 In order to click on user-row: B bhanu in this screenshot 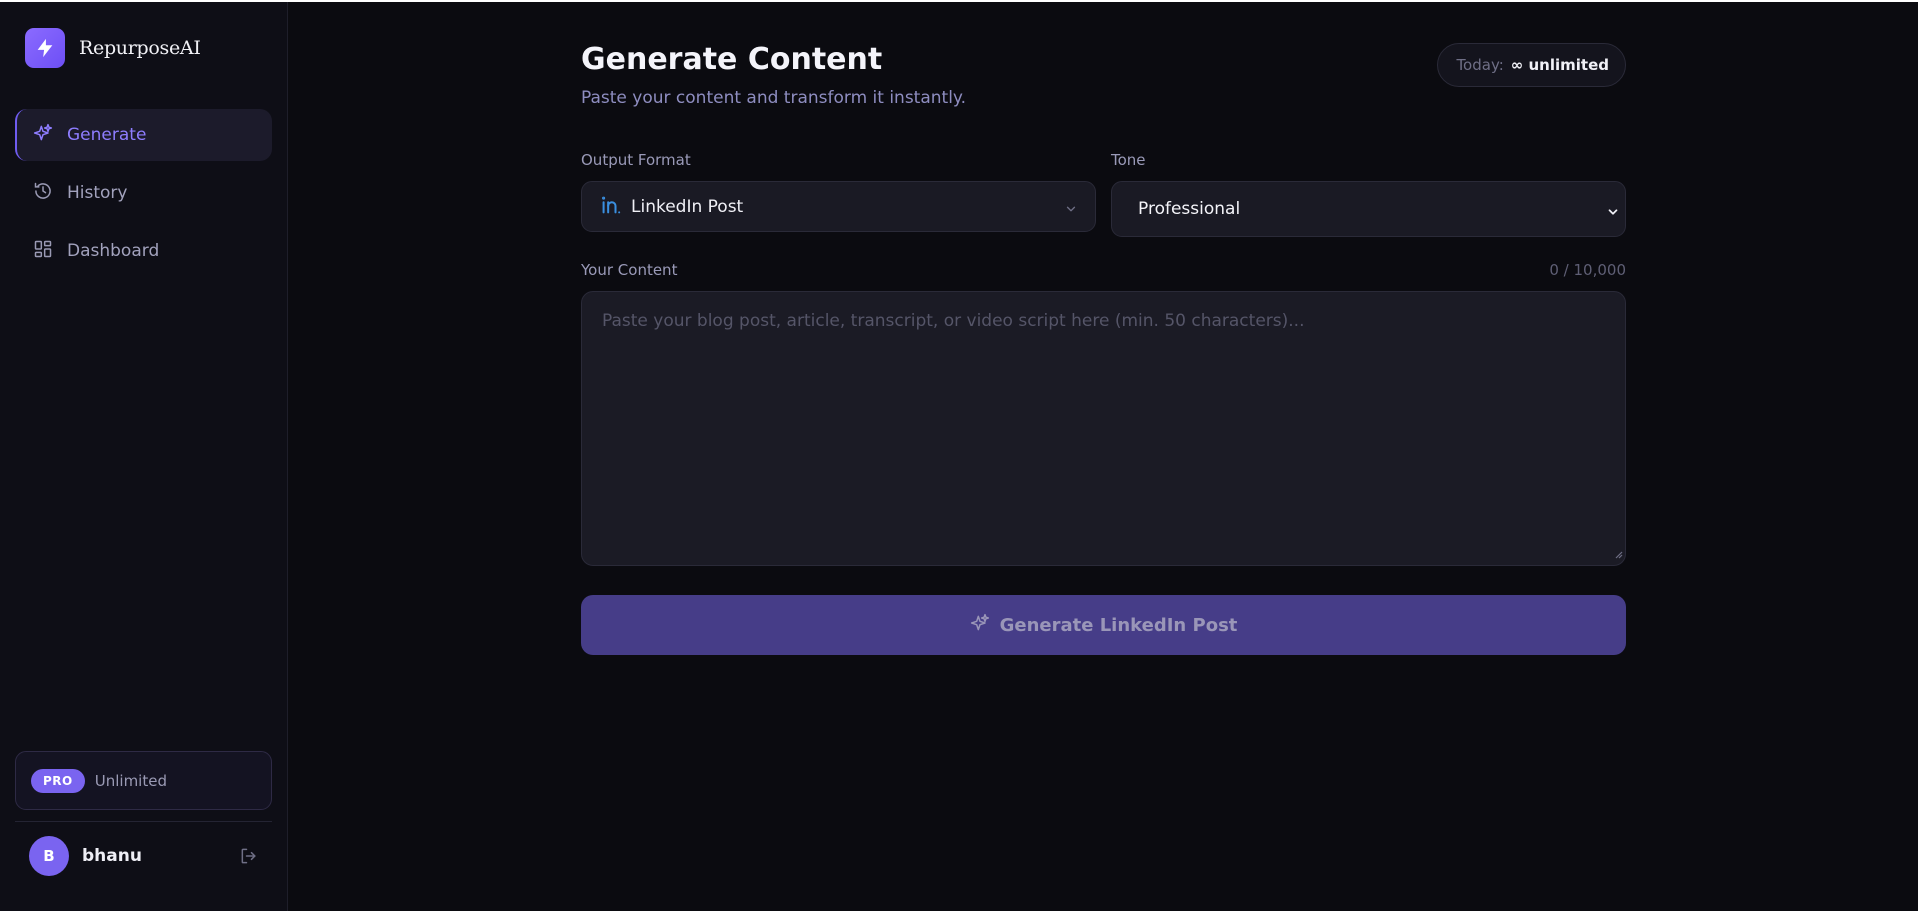, I will do `click(144, 856)`.